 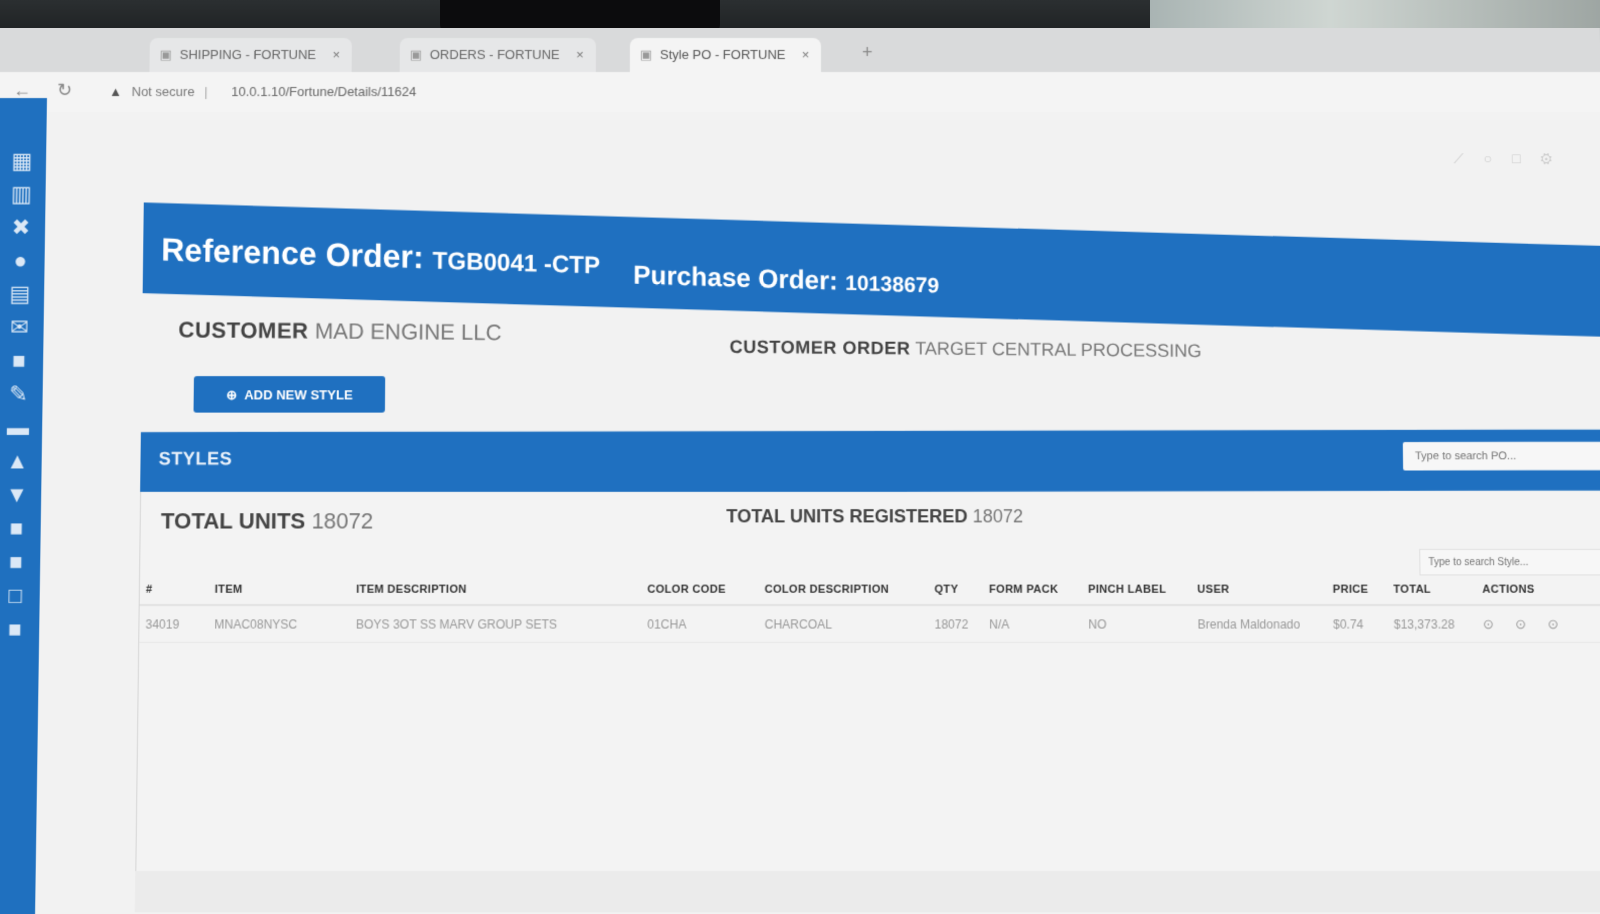 I want to click on customer-order-value: TARGET CENTRAL PROCESSING, so click(x=1058, y=349).